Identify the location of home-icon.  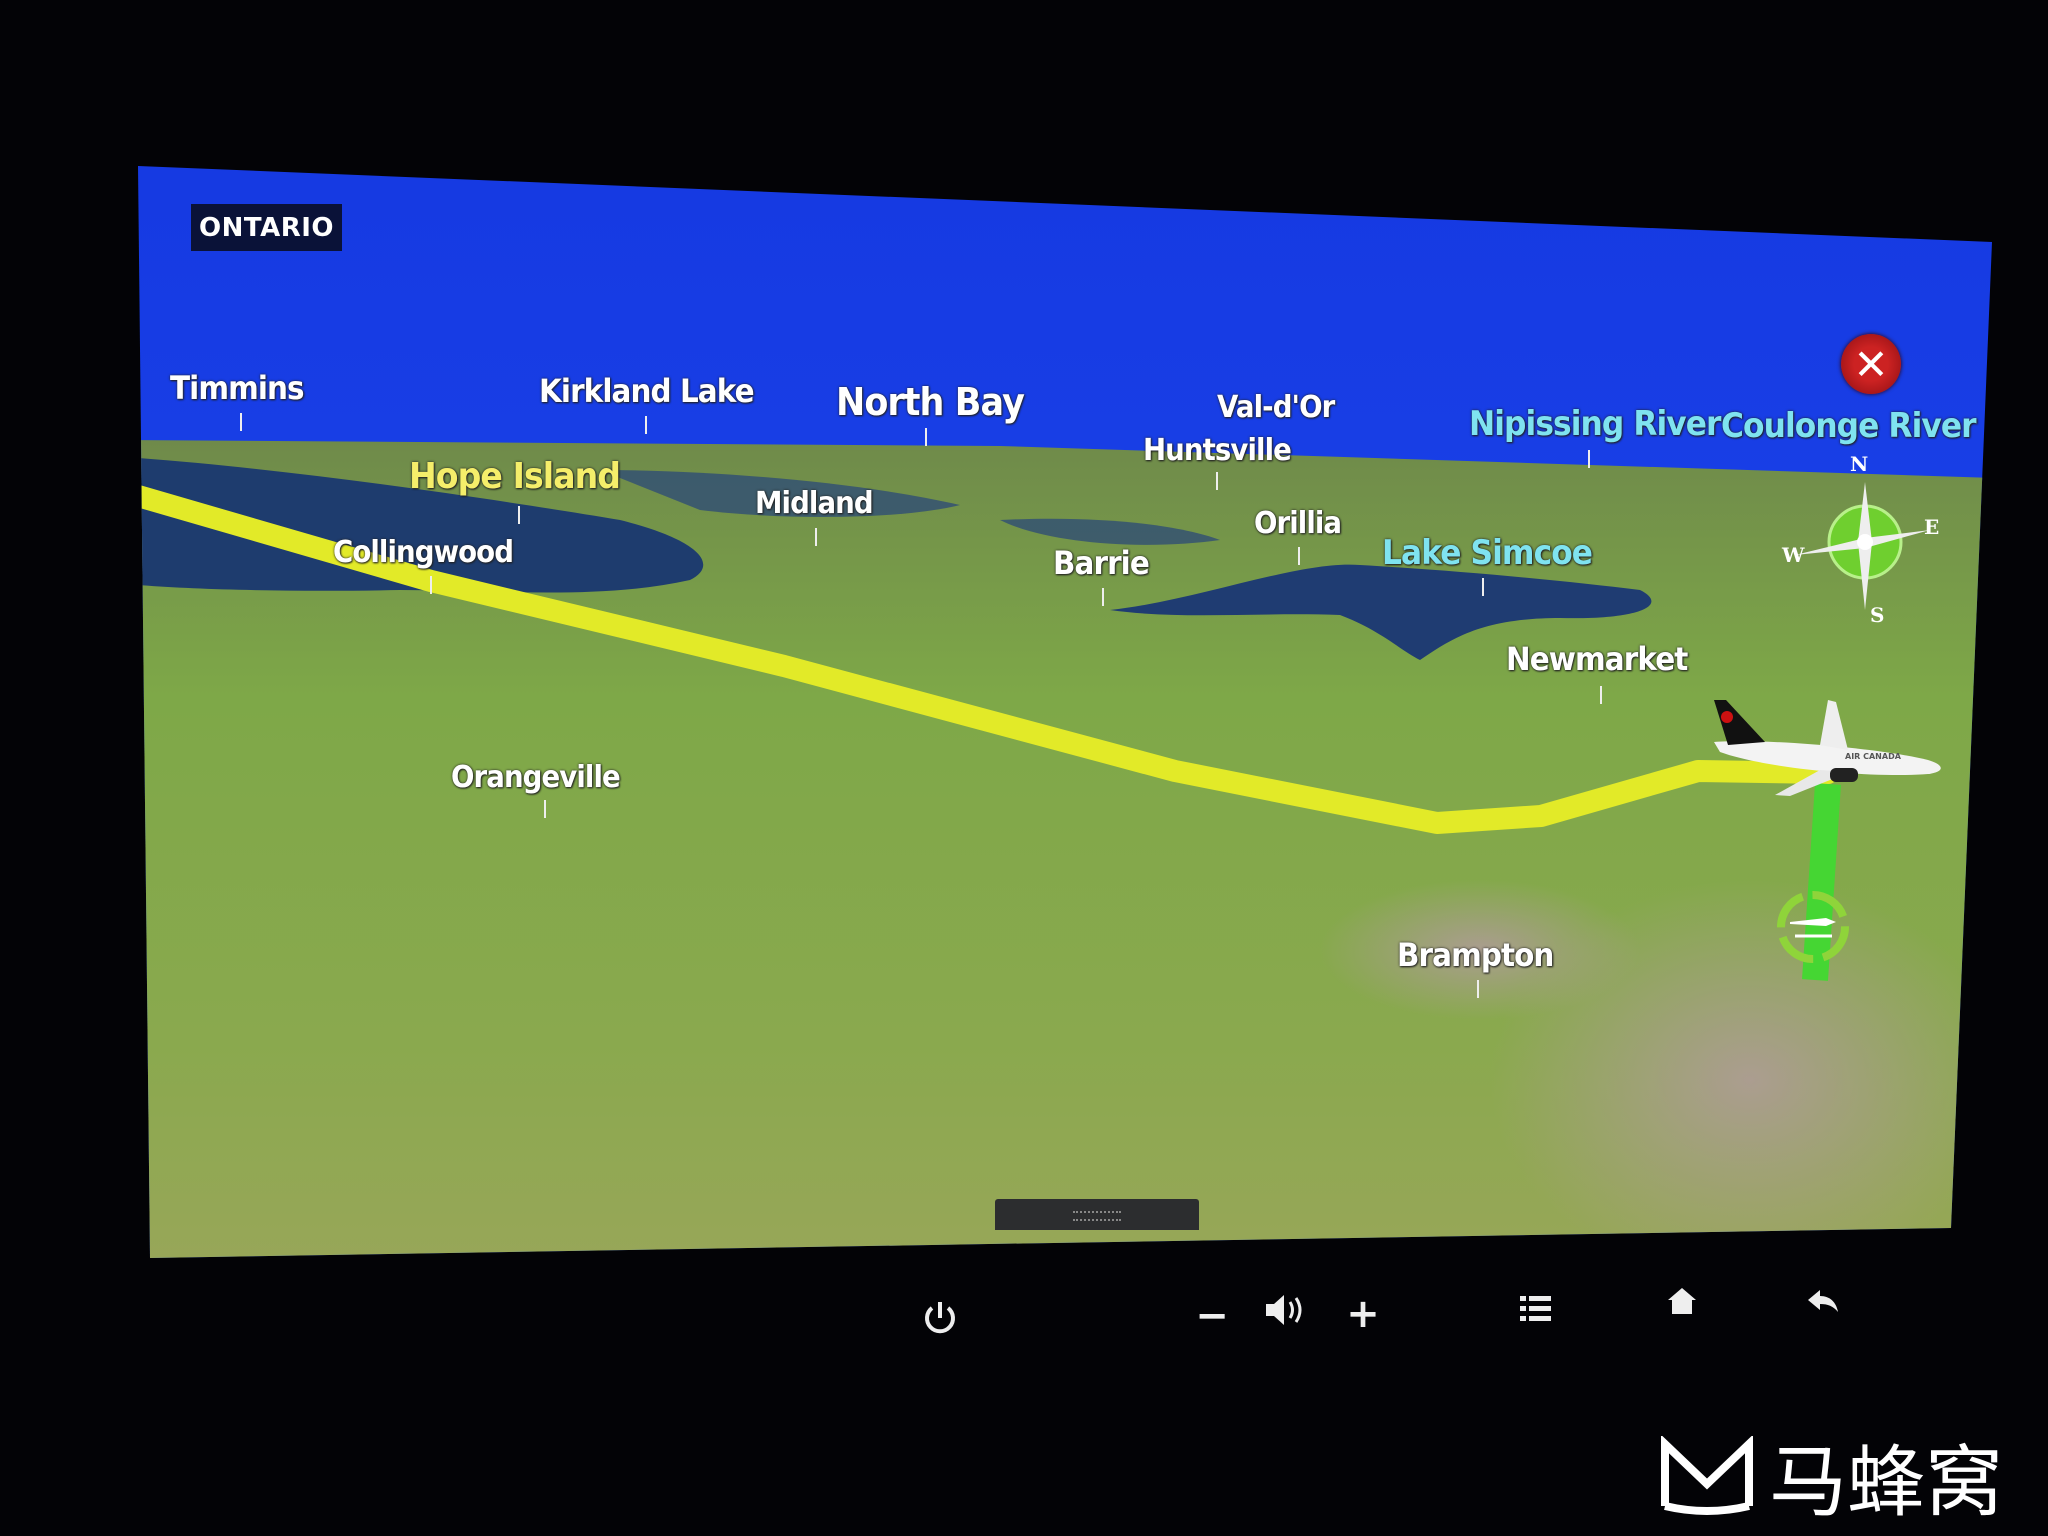
(1682, 1301).